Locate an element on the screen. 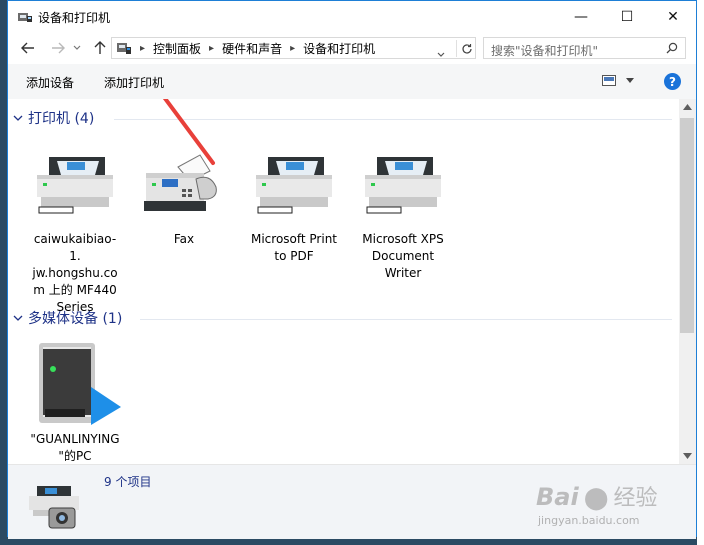  close-button: ✕ is located at coordinates (673, 16).